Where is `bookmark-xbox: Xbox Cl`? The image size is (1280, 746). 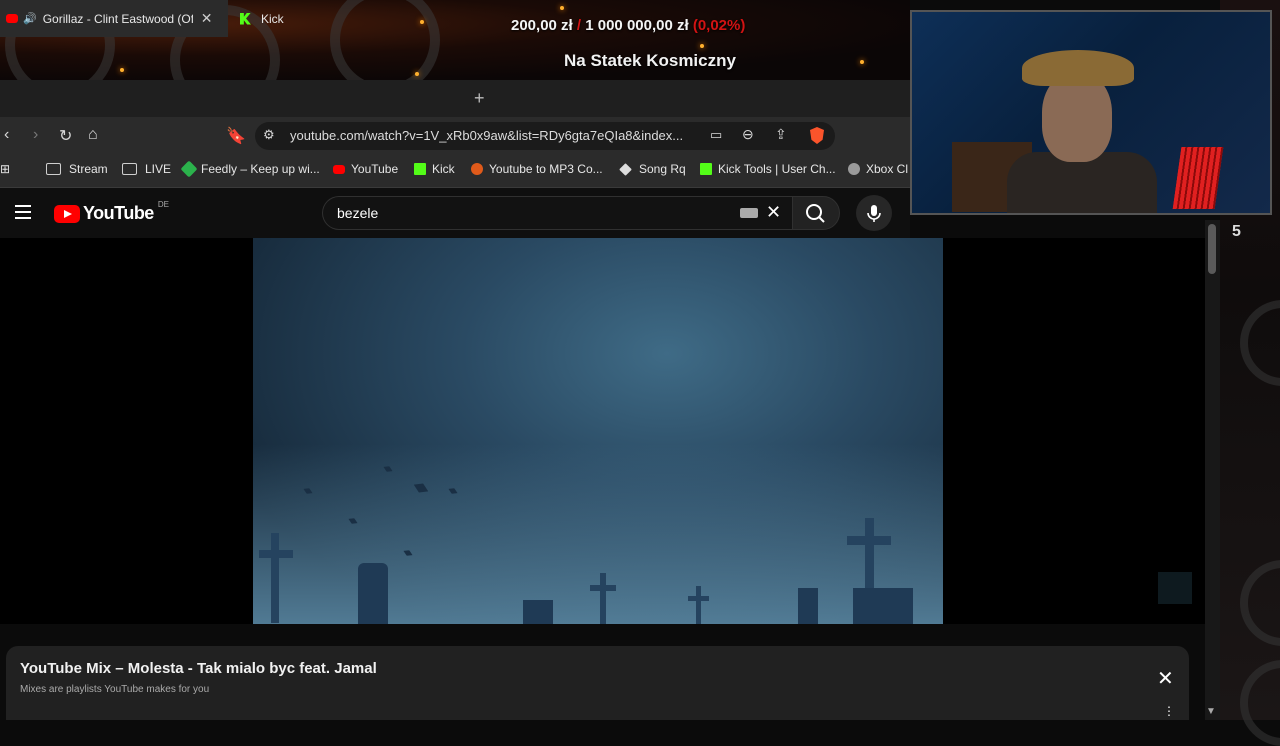 bookmark-xbox: Xbox Cl is located at coordinates (878, 169).